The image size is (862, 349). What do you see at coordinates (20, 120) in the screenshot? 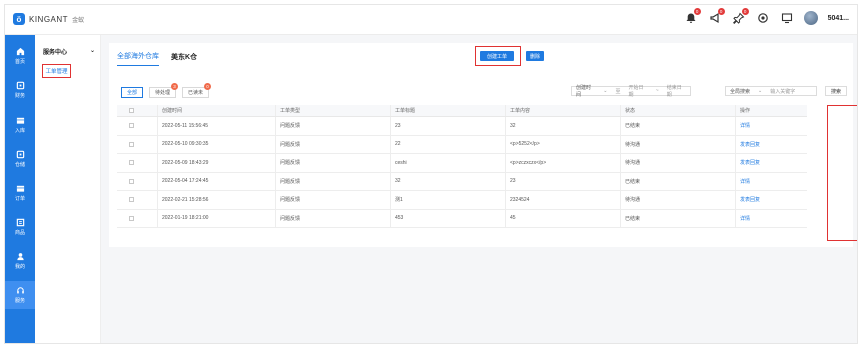
I see `inbox-icon` at bounding box center [20, 120].